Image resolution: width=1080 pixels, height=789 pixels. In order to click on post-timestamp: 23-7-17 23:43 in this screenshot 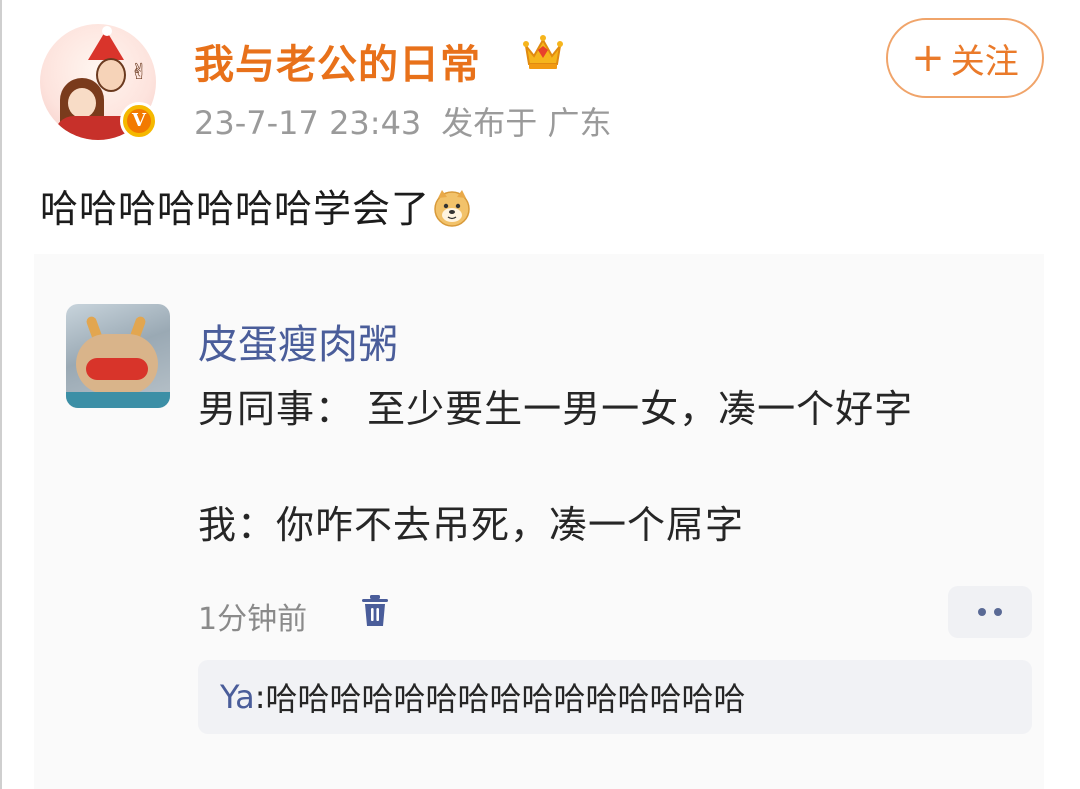, I will do `click(308, 123)`.